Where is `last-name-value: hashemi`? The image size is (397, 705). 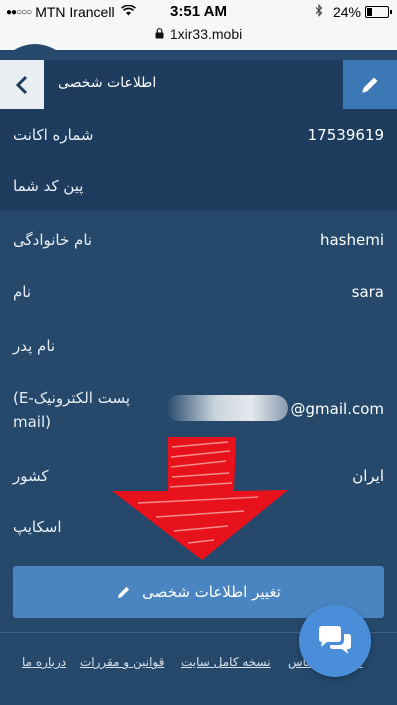
last-name-value: hashemi is located at coordinates (351, 240).